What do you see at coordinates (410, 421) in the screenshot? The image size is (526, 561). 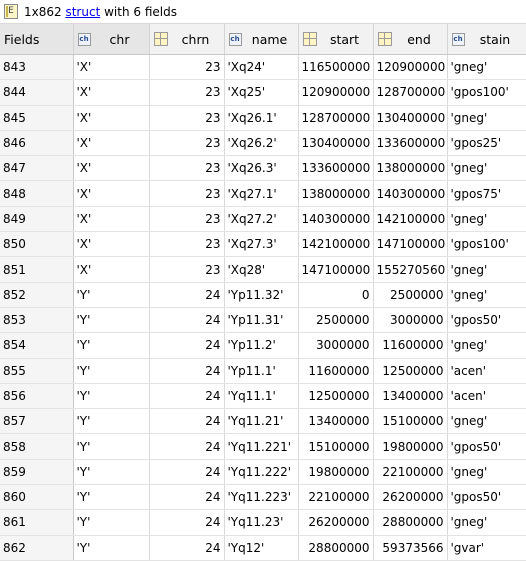 I see `cell-end: 15100000` at bounding box center [410, 421].